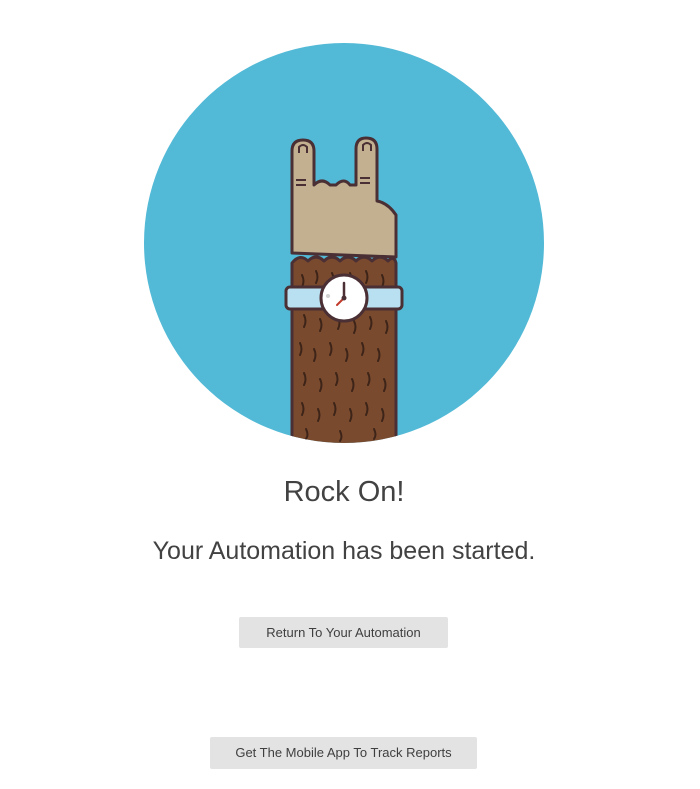 This screenshot has height=789, width=700. What do you see at coordinates (344, 551) in the screenshot?
I see `confirmation-message: Your Automation has been started.` at bounding box center [344, 551].